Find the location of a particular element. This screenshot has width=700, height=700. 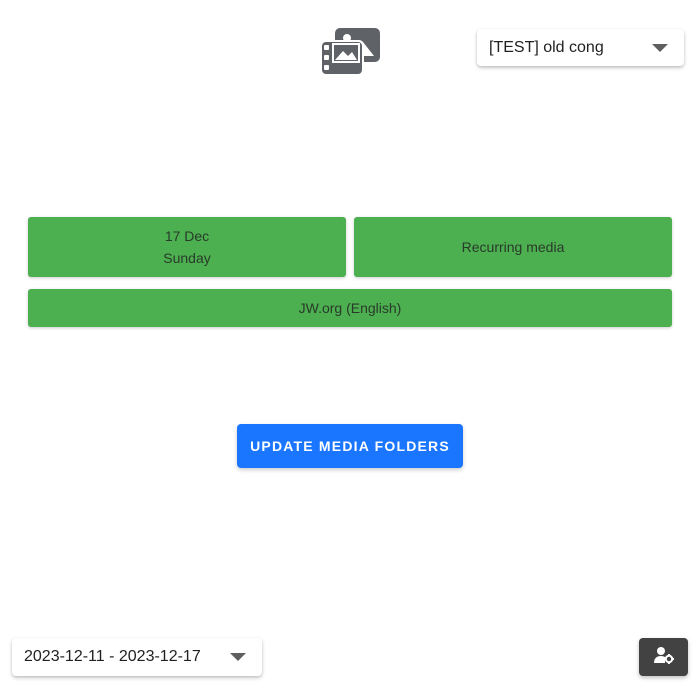

media-folders-icon is located at coordinates (350, 52).